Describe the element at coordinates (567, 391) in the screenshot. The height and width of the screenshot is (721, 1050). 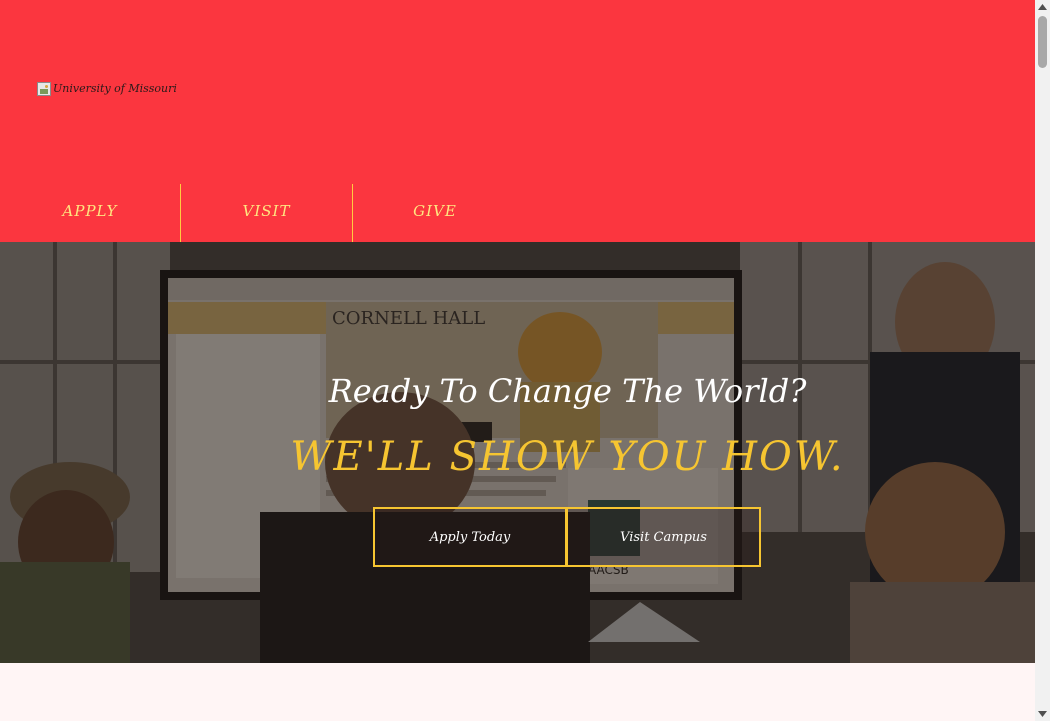
I see `hero-heading: Ready To Change The World?` at that location.